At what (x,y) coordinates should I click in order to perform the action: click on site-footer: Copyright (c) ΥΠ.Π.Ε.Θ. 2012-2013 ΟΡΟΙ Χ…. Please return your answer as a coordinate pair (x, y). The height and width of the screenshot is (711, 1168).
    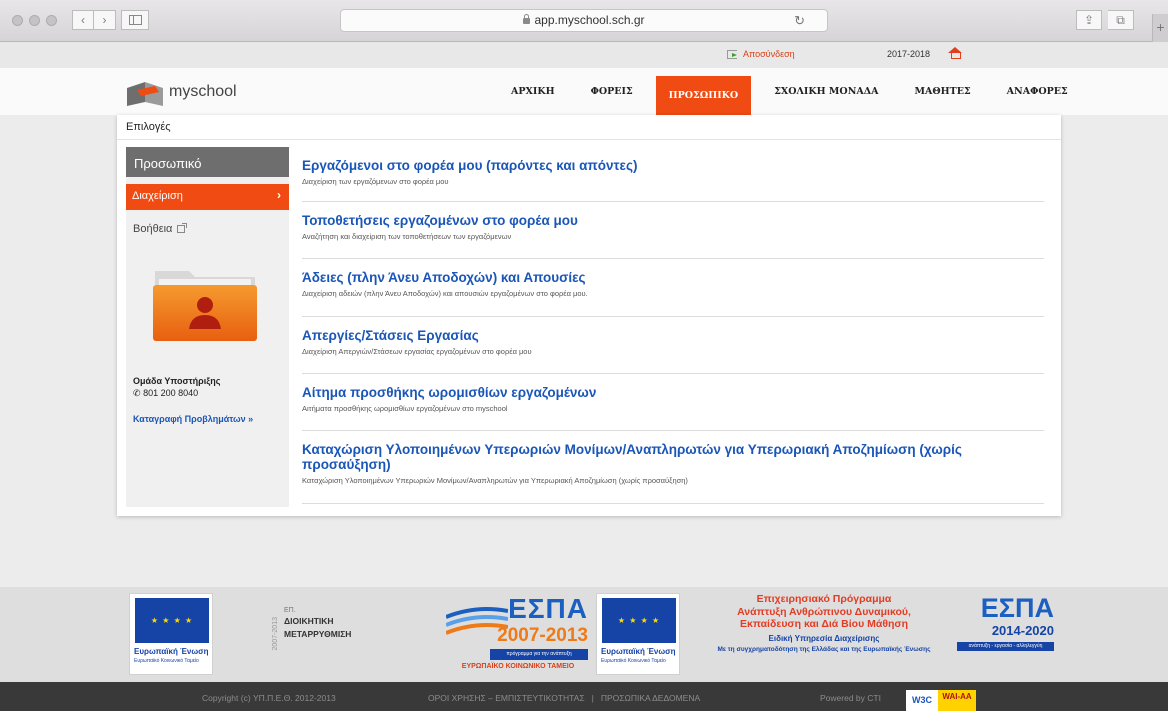
    Looking at the image, I should click on (584, 696).